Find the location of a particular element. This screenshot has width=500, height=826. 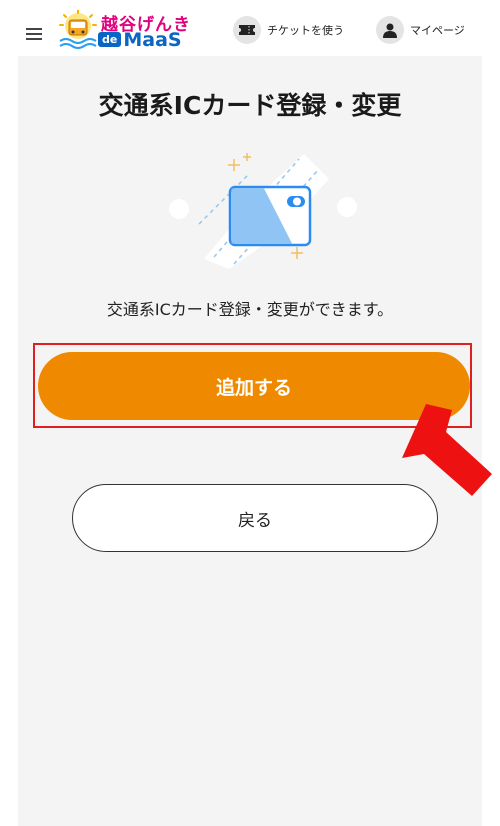

page-title: 交通系ICカード登録・変更 is located at coordinates (250, 105).